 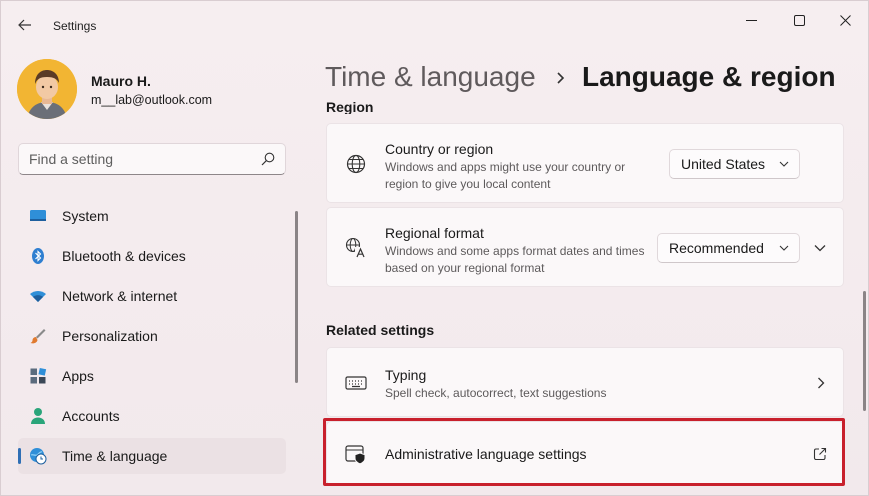 I want to click on dropdown-value: Recommended, so click(x=716, y=248).